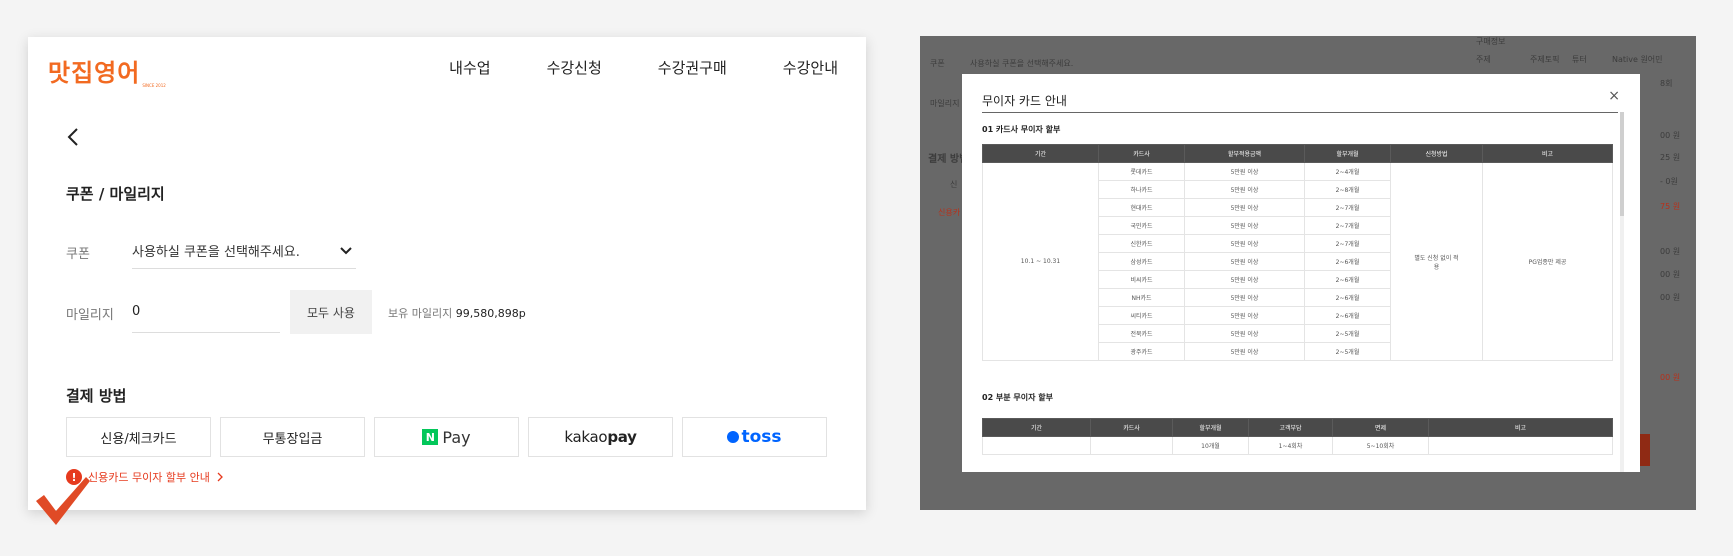  What do you see at coordinates (1666, 83) in the screenshot?
I see `bg-value: 8회` at bounding box center [1666, 83].